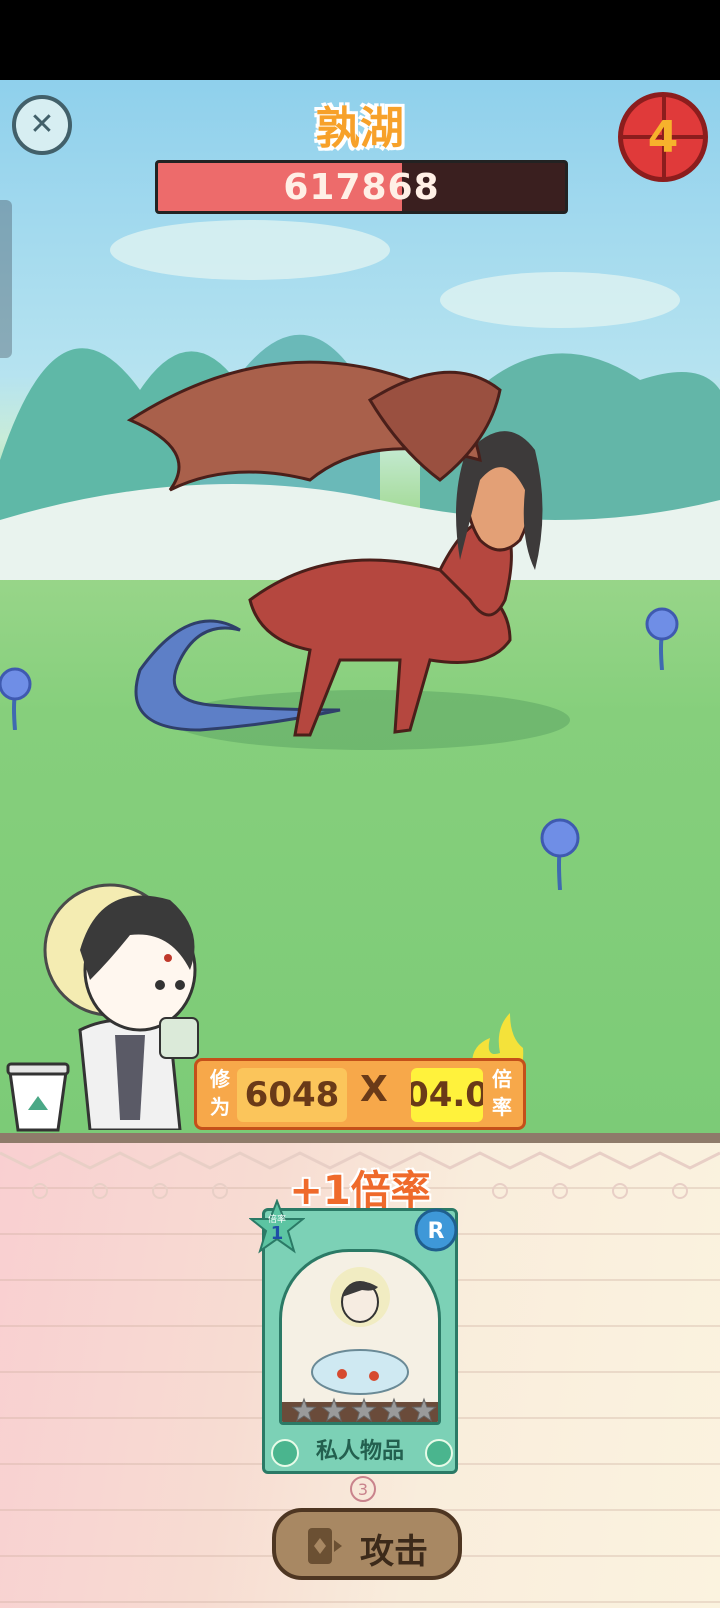 This screenshot has height=1608, width=720. What do you see at coordinates (353, 1336) in the screenshot?
I see `skill-card: 倍率 1 R 私人物品` at bounding box center [353, 1336].